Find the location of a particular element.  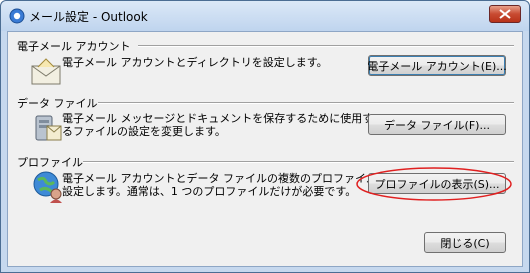

profiles-description-line2: 設定します。通常は、1 つのプロファイルだけが必要です。 is located at coordinates (209, 191).